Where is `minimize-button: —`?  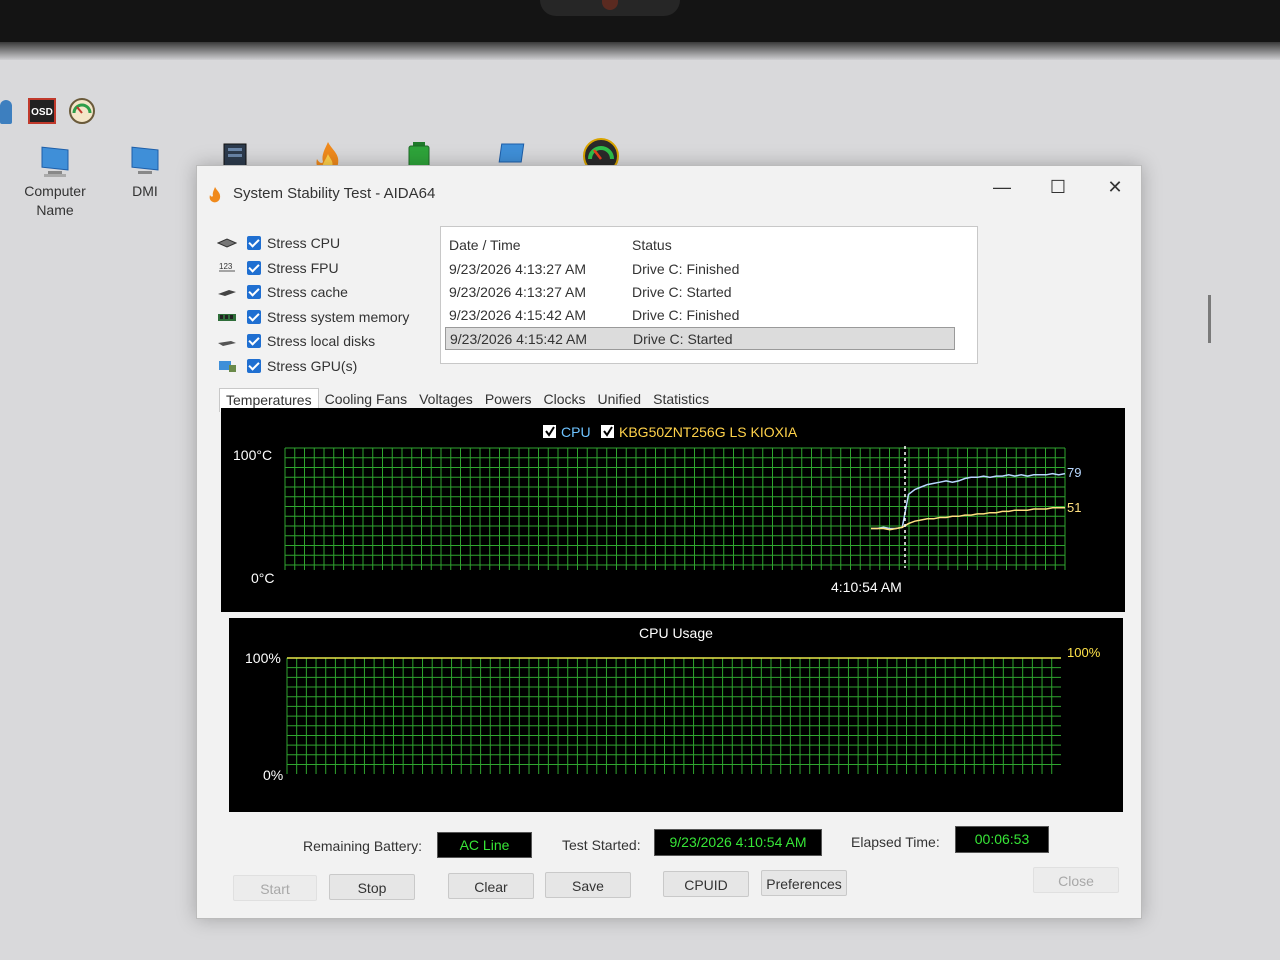 minimize-button: — is located at coordinates (1002, 187).